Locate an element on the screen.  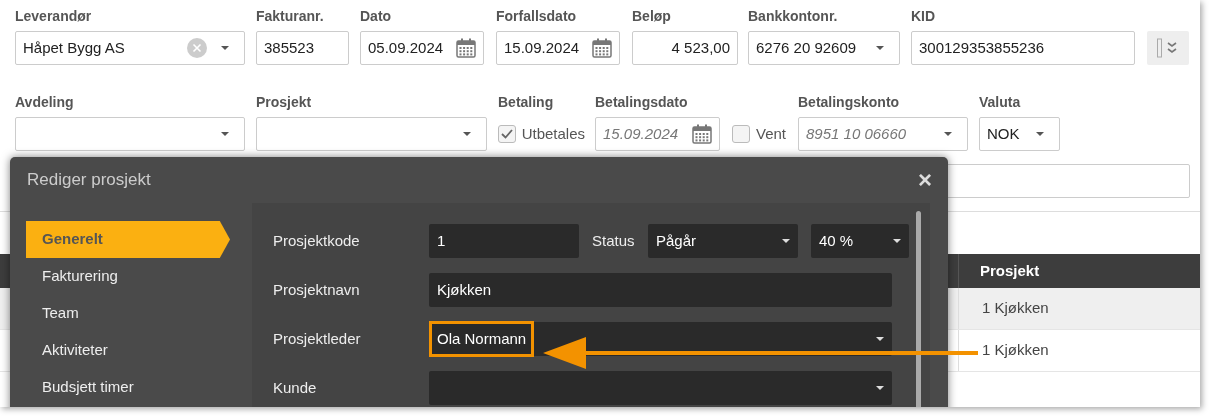
field-value: Ola Normann is located at coordinates (482, 338).